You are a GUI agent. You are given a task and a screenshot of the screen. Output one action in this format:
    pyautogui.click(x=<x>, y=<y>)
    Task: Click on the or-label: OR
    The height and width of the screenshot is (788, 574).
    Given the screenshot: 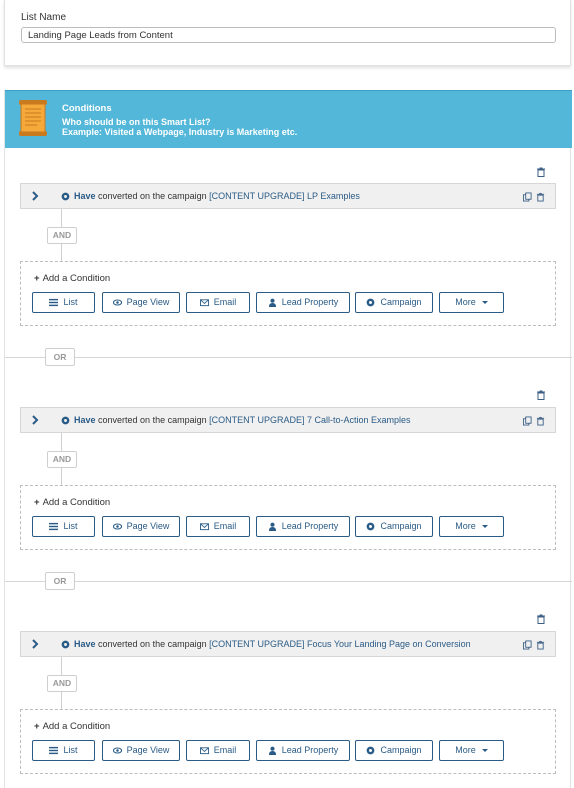 What is the action you would take?
    pyautogui.click(x=60, y=357)
    